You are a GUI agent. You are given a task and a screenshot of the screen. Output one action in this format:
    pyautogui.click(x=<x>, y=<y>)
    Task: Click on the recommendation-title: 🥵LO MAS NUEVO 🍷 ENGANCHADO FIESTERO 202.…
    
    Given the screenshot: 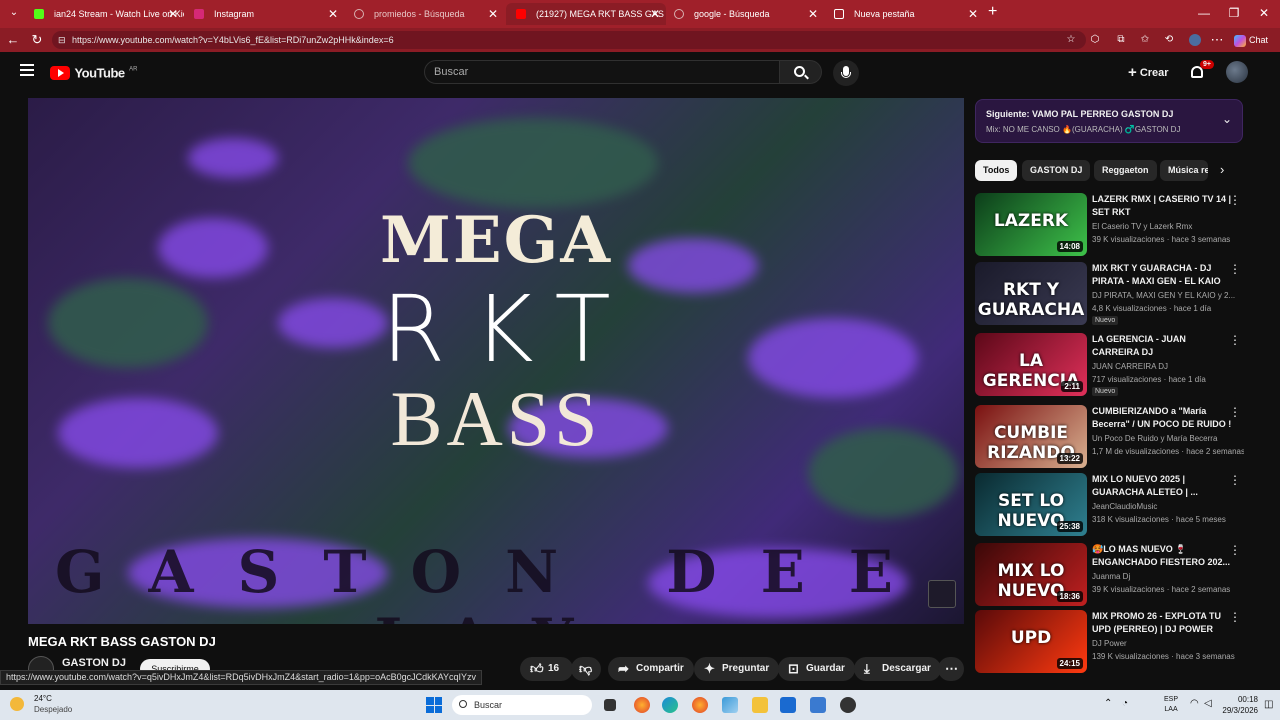 What is the action you would take?
    pyautogui.click(x=1162, y=556)
    